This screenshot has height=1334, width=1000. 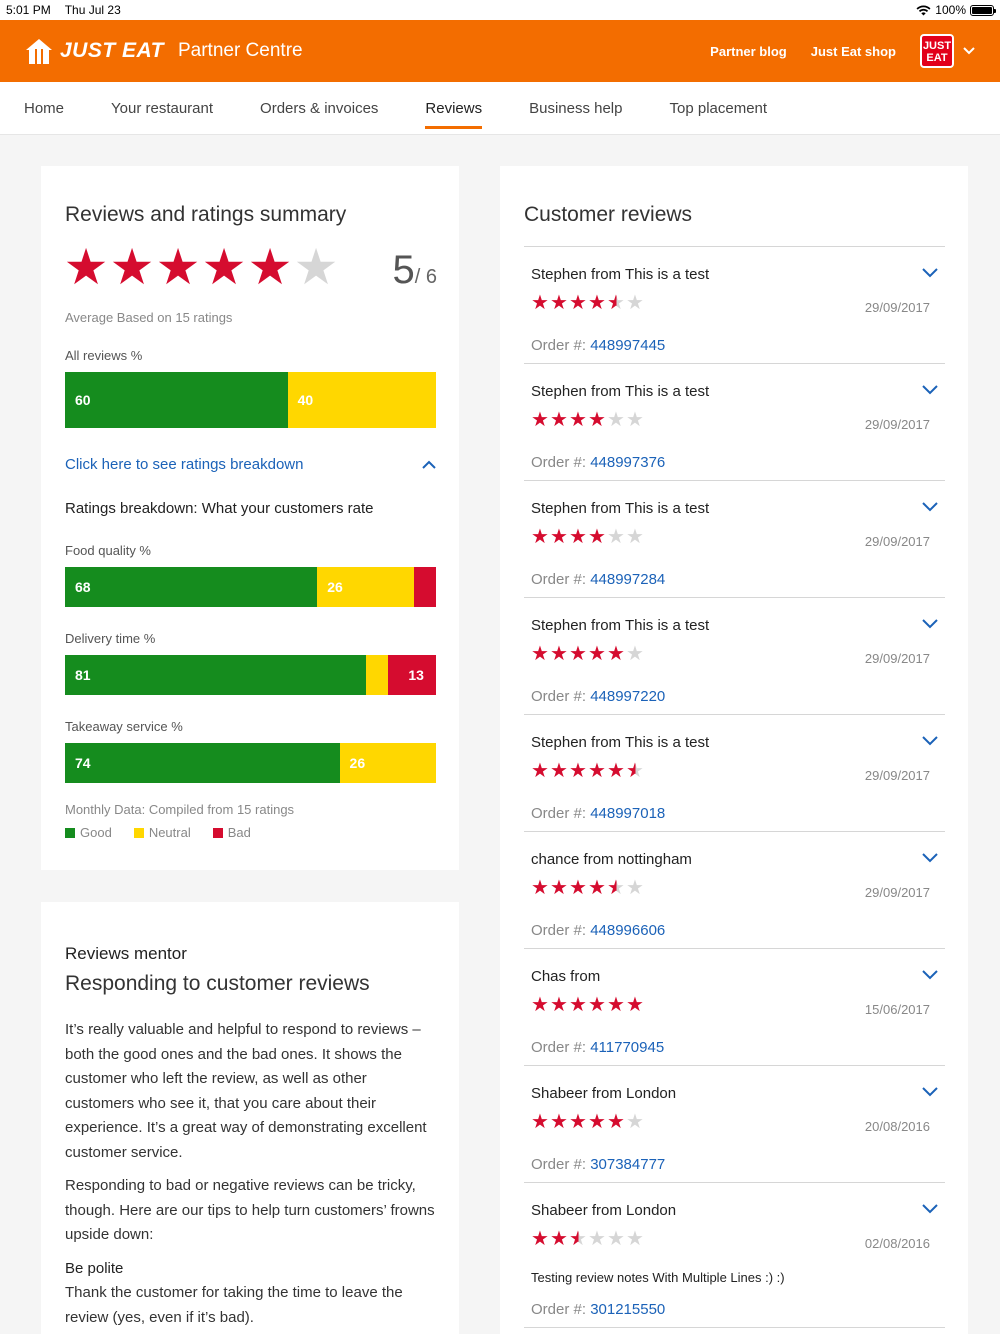 What do you see at coordinates (250, 587) in the screenshot?
I see `food-quality-bar: 68 26` at bounding box center [250, 587].